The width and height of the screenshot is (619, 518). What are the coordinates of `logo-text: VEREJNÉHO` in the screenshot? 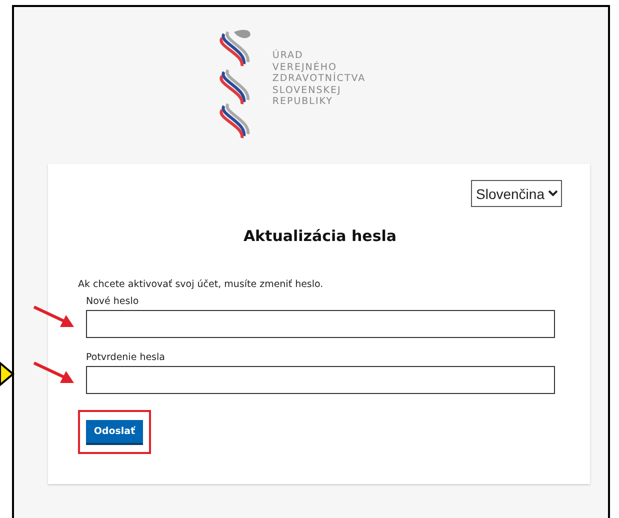 It's located at (304, 67).